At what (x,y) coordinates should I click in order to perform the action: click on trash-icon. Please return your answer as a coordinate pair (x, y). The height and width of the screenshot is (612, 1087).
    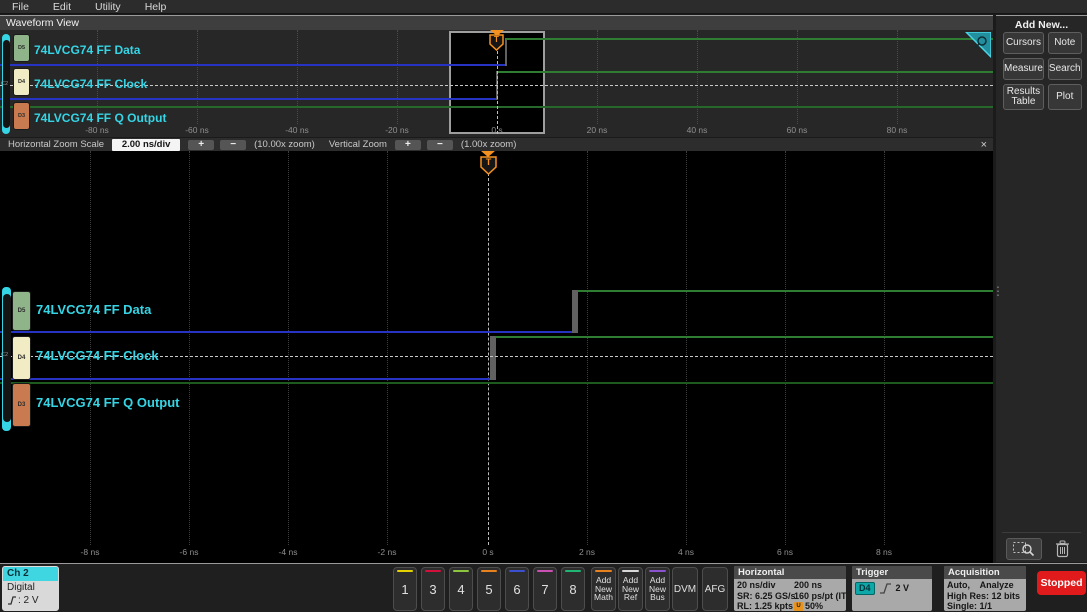
    Looking at the image, I should click on (1062, 549).